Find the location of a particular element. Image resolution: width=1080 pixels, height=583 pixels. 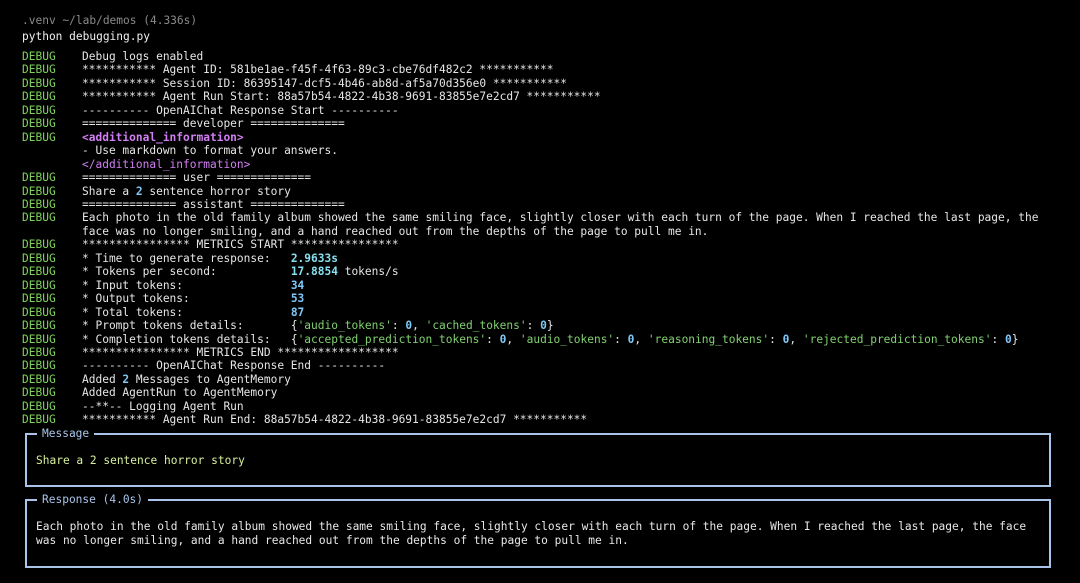

log-row: DEBUG Debug logs enabled is located at coordinates (540, 56).